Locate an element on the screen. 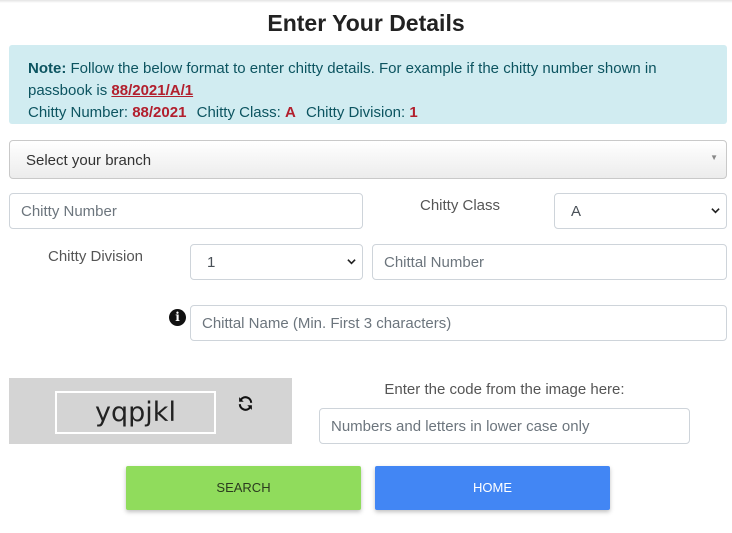 This screenshot has height=533, width=732. home-button: HOME is located at coordinates (492, 488).